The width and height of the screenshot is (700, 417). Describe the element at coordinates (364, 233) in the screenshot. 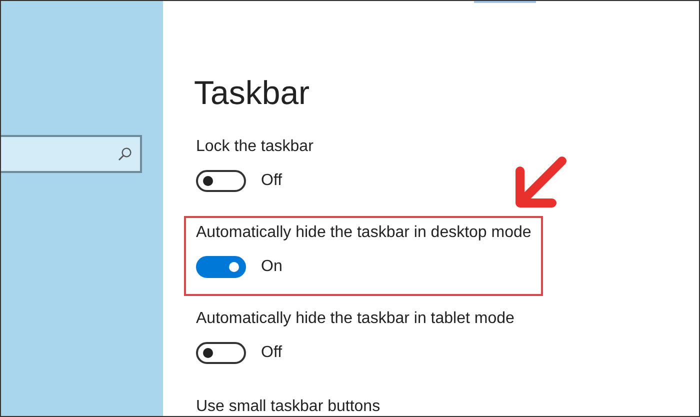

I see `setting-label: Automatically hide the taskbar in desktop mode` at that location.